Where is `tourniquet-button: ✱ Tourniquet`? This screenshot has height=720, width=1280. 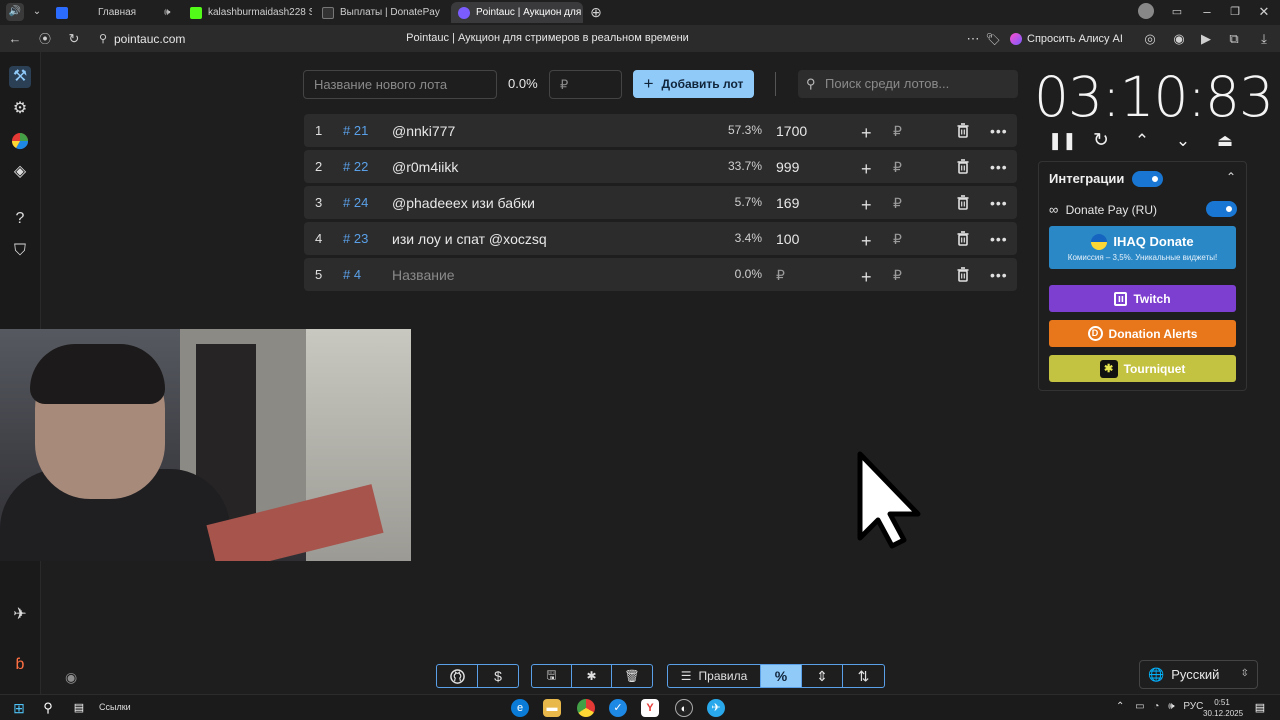 tourniquet-button: ✱ Tourniquet is located at coordinates (1142, 368).